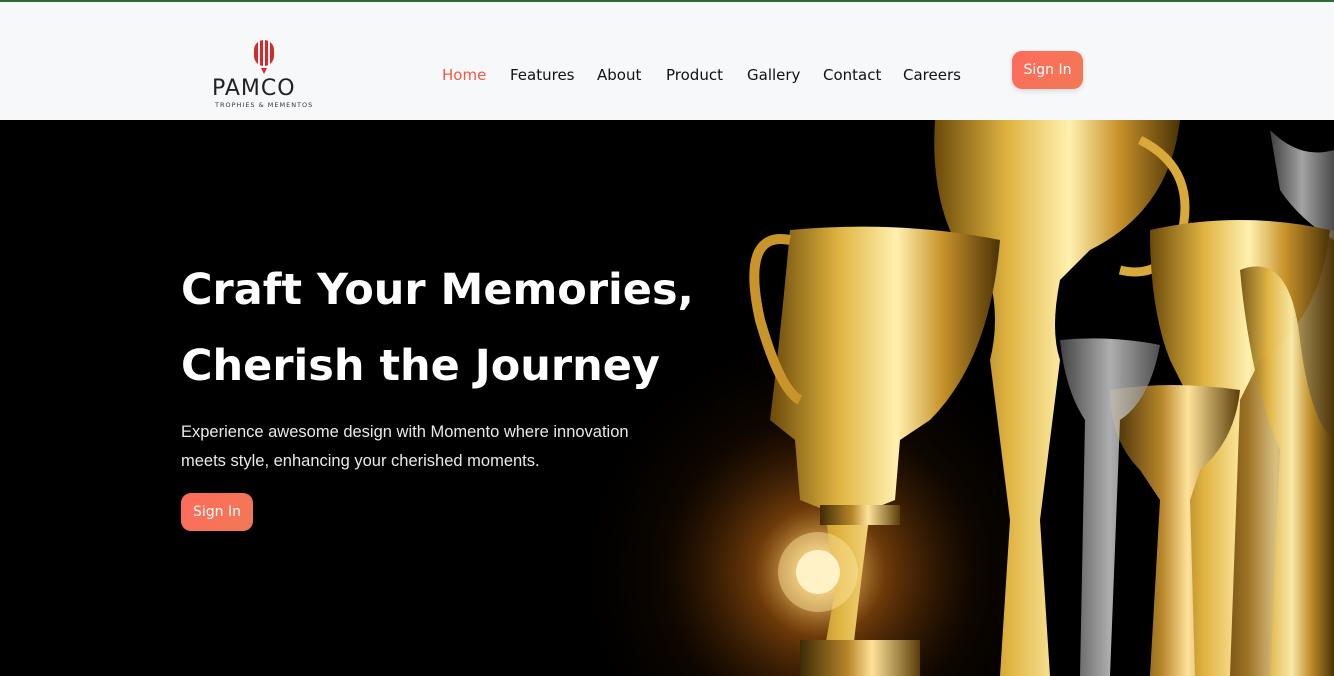  Describe the element at coordinates (773, 75) in the screenshot. I see `nav-link-gallery: Gallery` at that location.